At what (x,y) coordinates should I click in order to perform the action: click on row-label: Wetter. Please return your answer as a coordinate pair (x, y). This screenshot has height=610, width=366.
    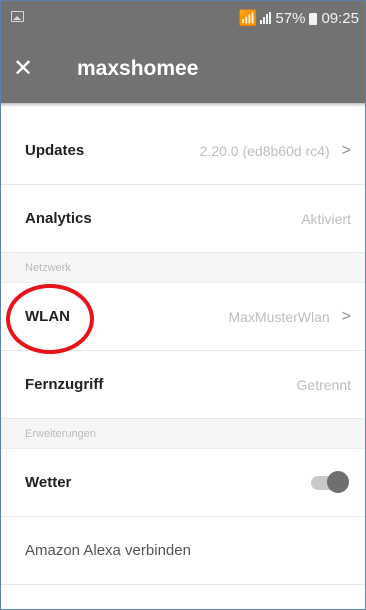
    Looking at the image, I should click on (48, 482).